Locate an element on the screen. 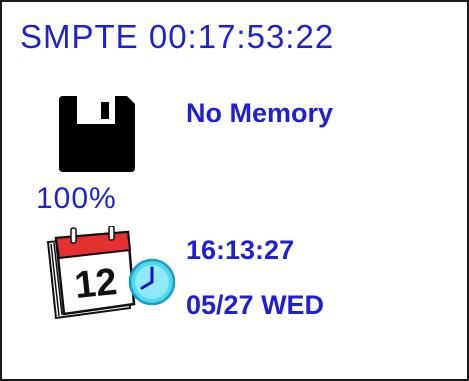  smpte-timecode: SMPTE 00:17:53:22 is located at coordinates (177, 36).